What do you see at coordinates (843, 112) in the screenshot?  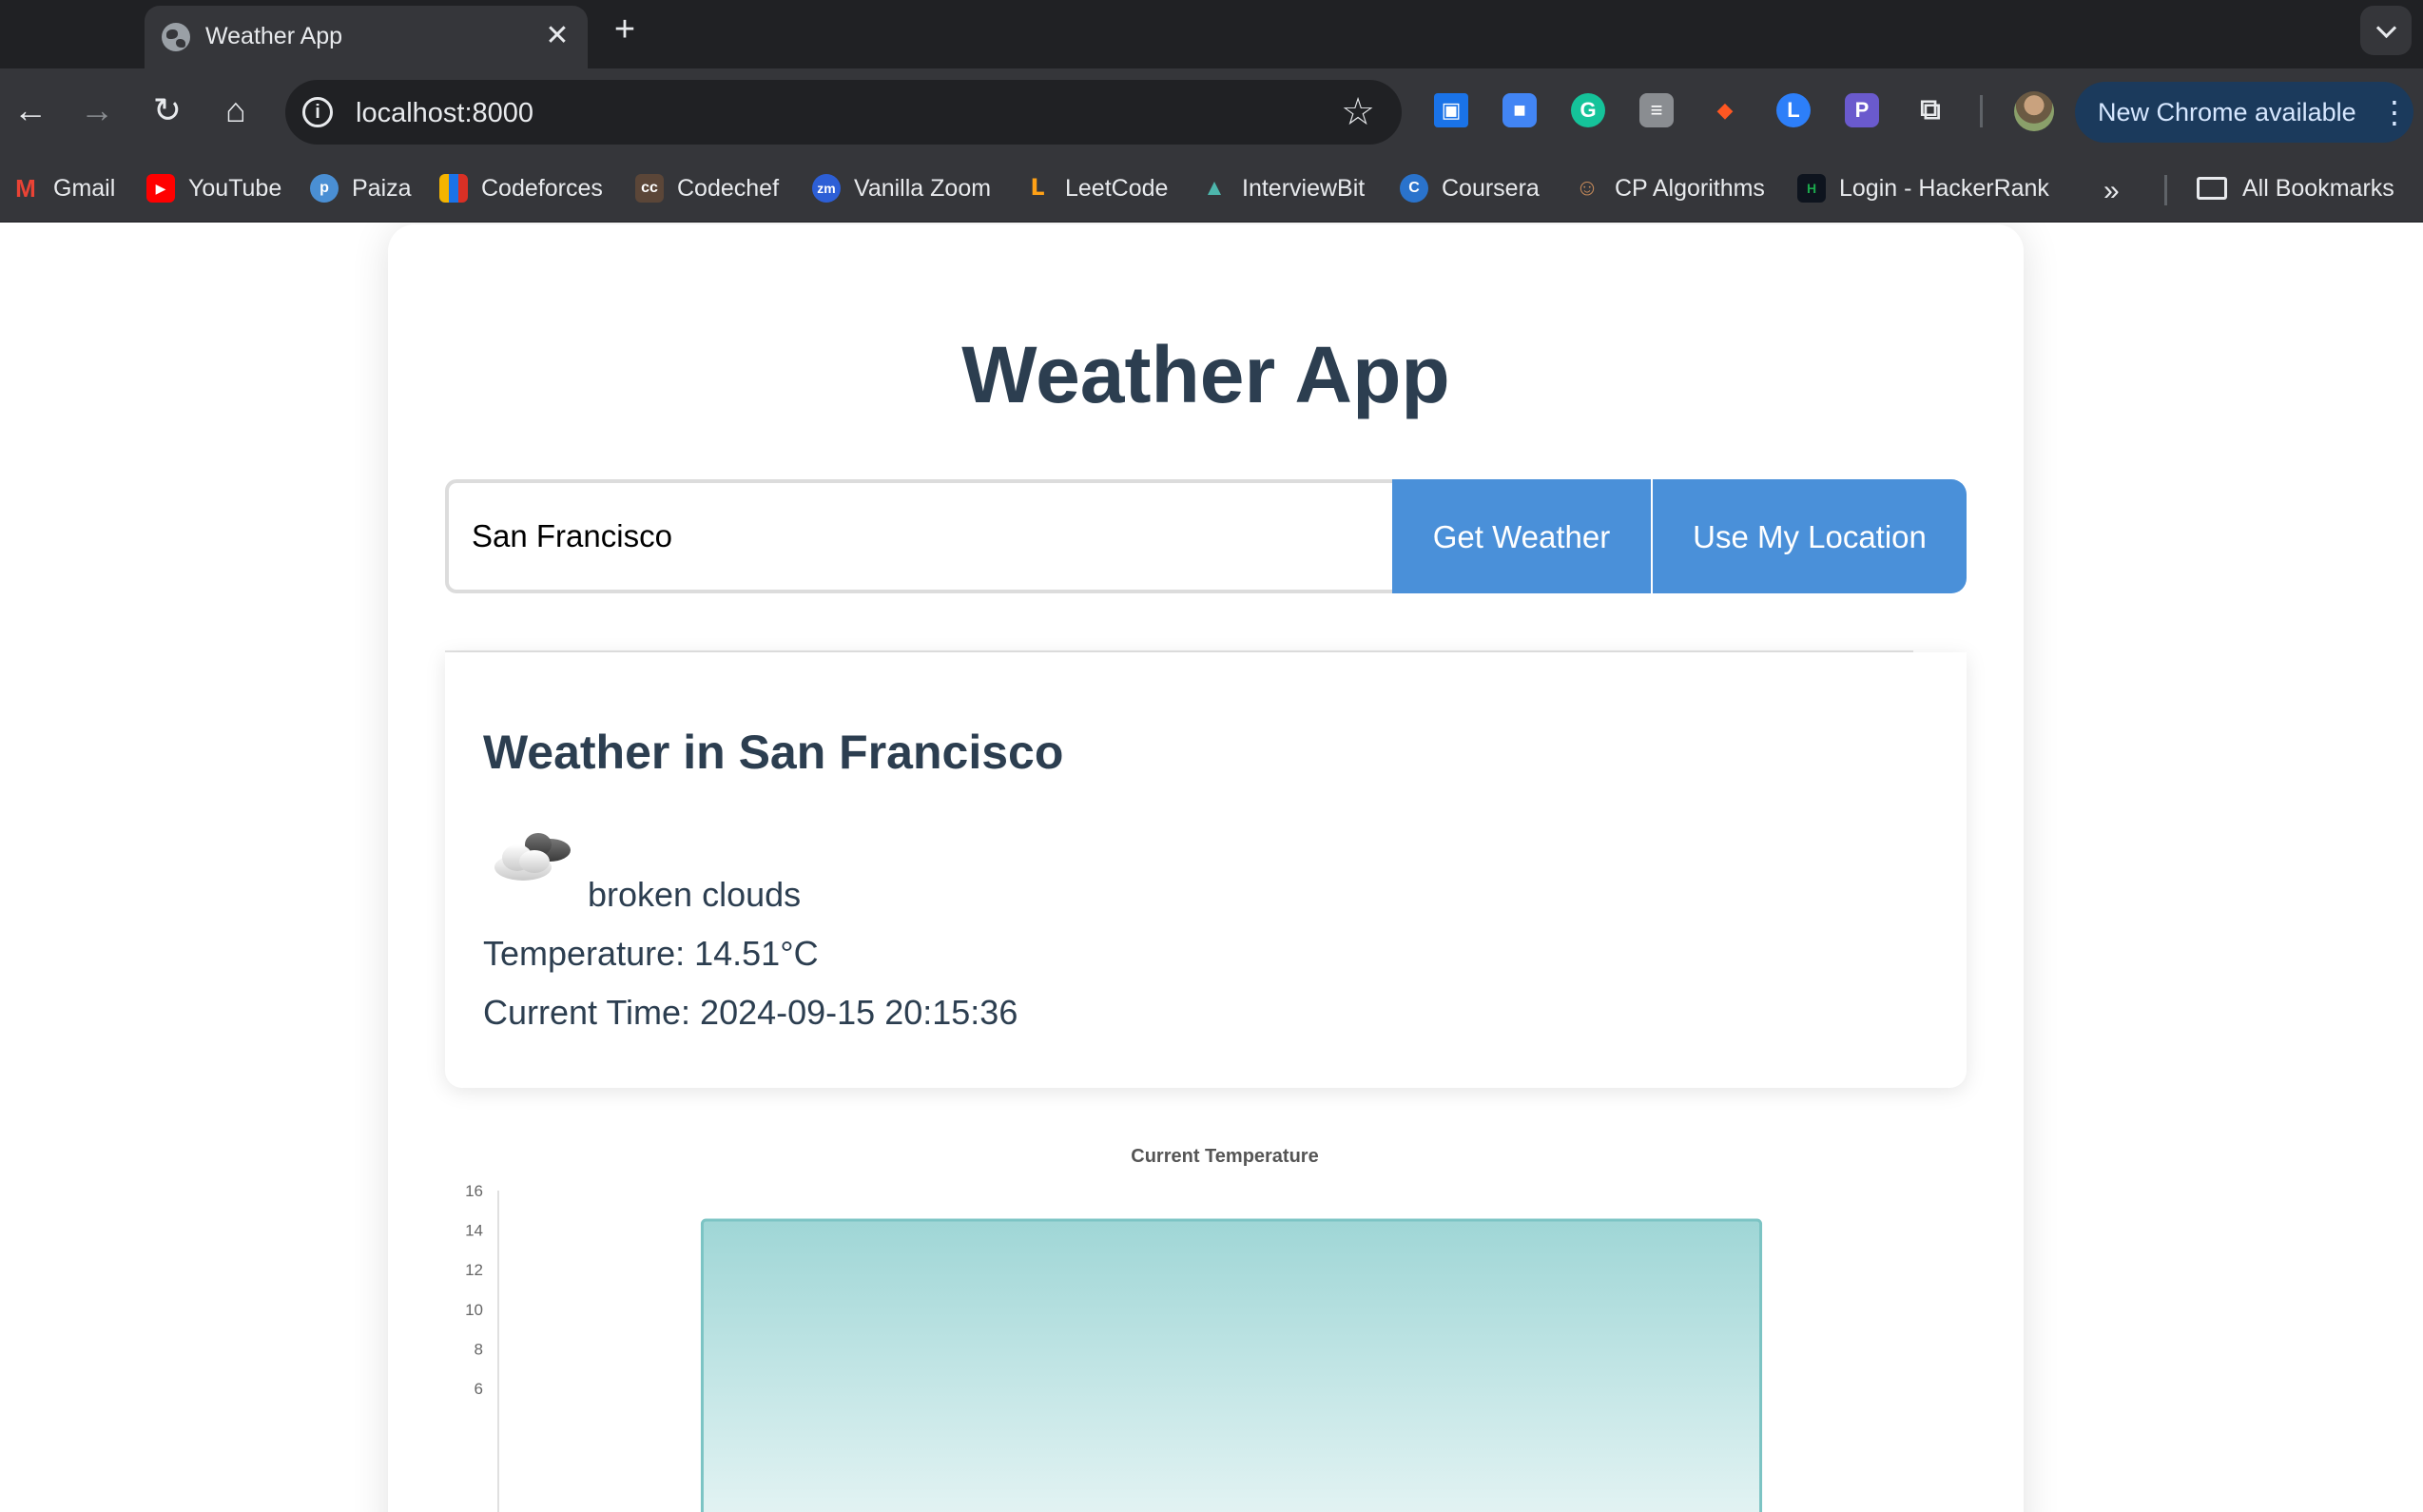 I see `address-bar: i localhost:8000 ☆` at bounding box center [843, 112].